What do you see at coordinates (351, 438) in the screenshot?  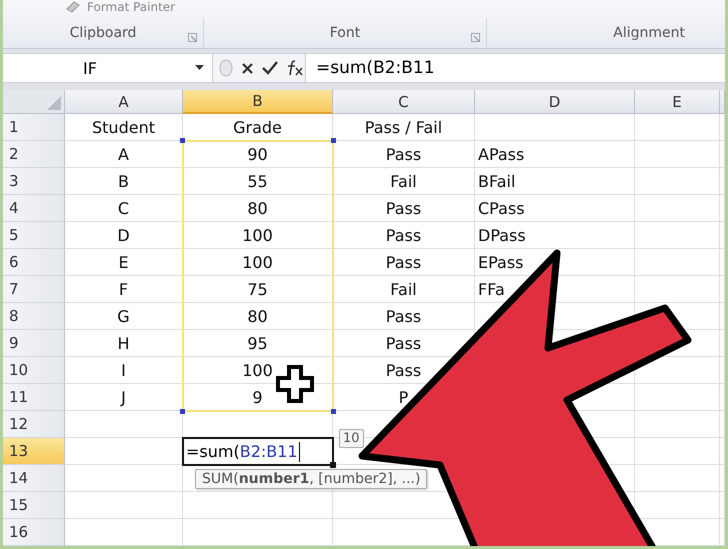 I see `value-tooltip: 10` at bounding box center [351, 438].